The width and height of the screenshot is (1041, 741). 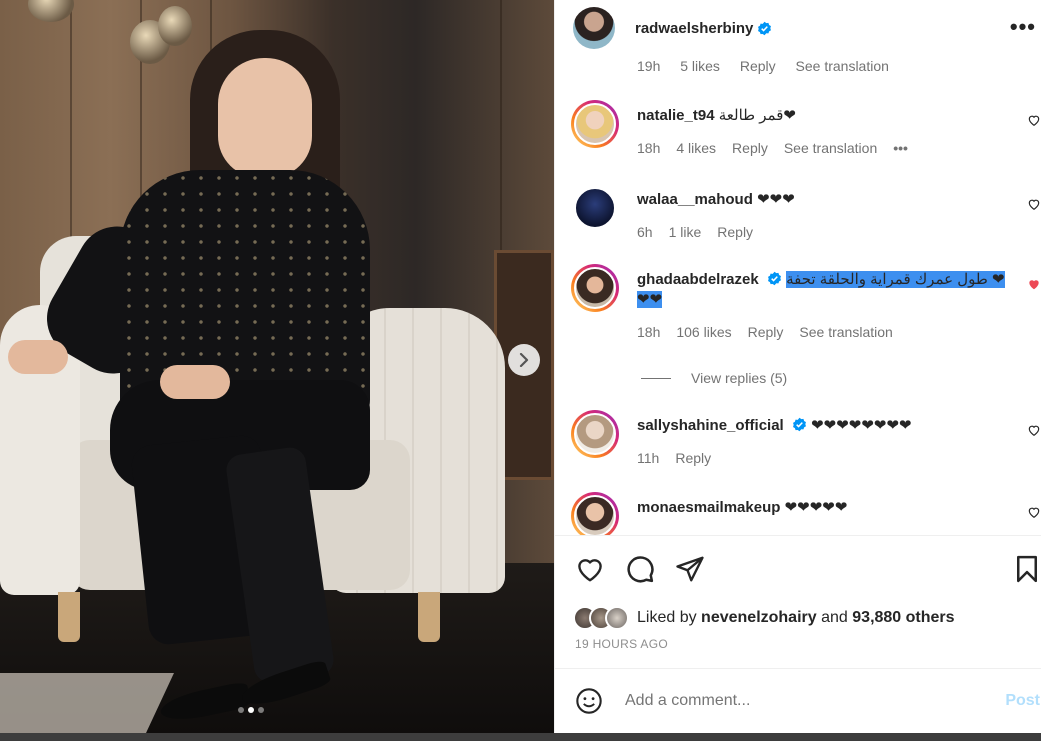 I want to click on comment-time: 6h, so click(x=645, y=232).